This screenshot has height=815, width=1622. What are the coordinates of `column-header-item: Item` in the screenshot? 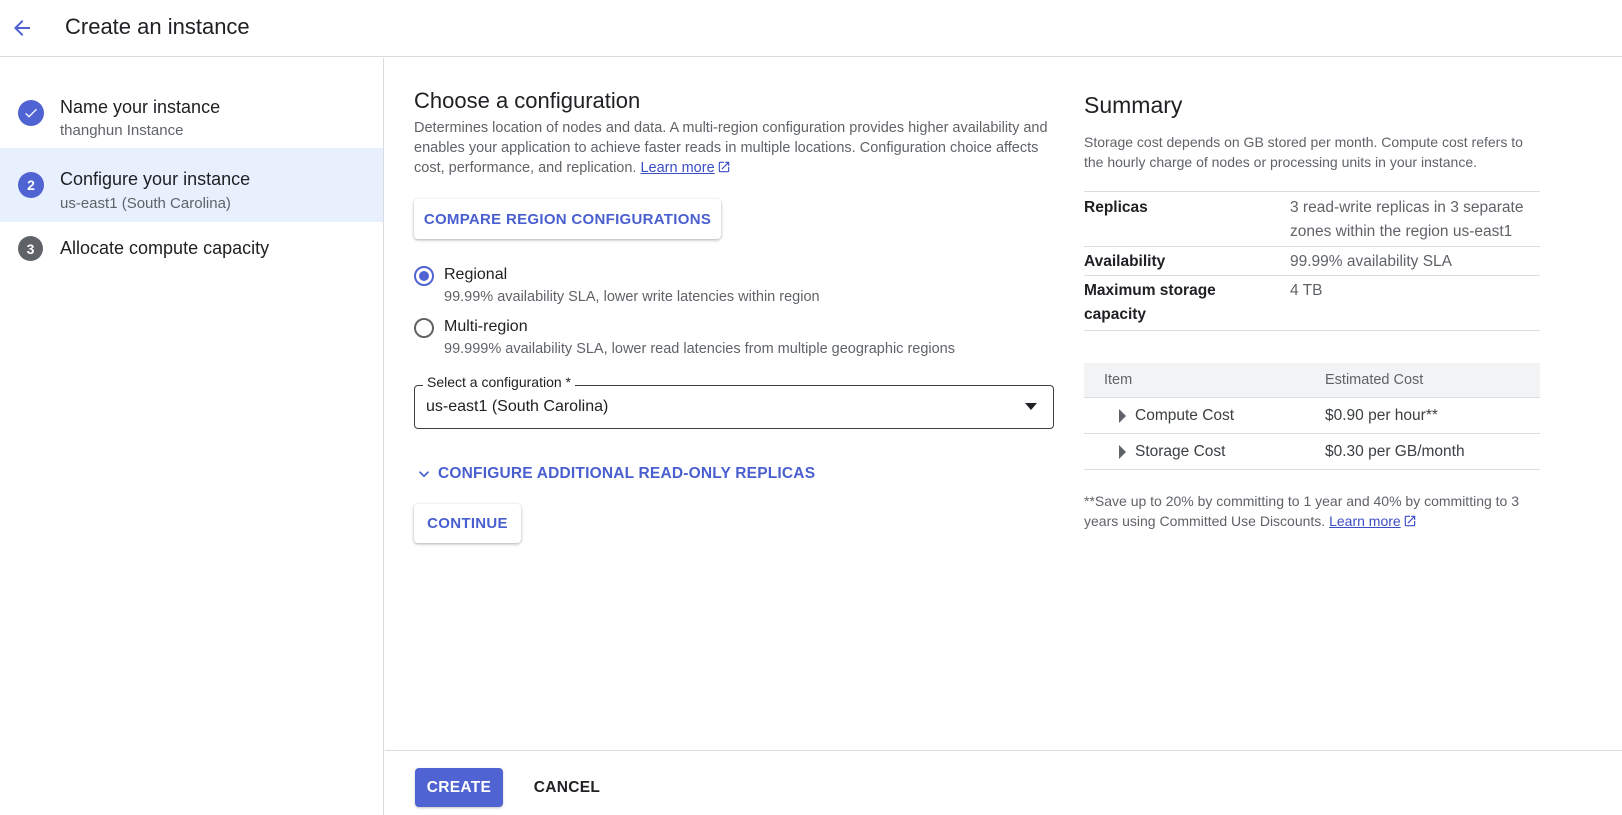 It's located at (1118, 380).